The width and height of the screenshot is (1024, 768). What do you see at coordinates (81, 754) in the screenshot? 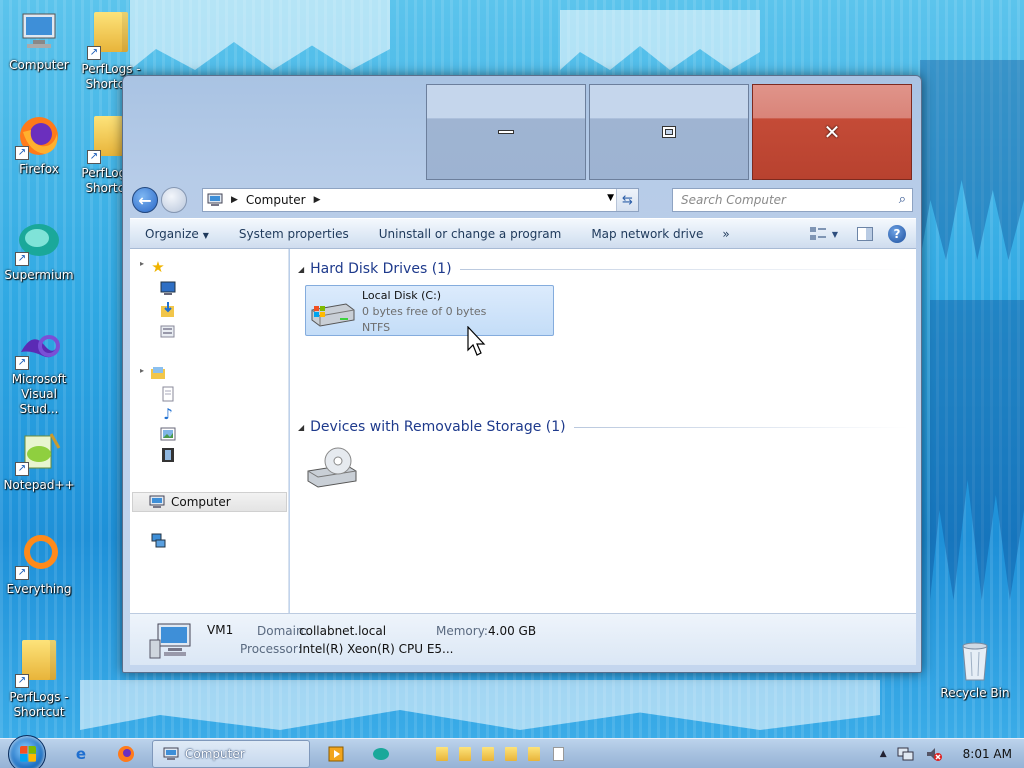
I see `internet-explorer-icon: e` at bounding box center [81, 754].